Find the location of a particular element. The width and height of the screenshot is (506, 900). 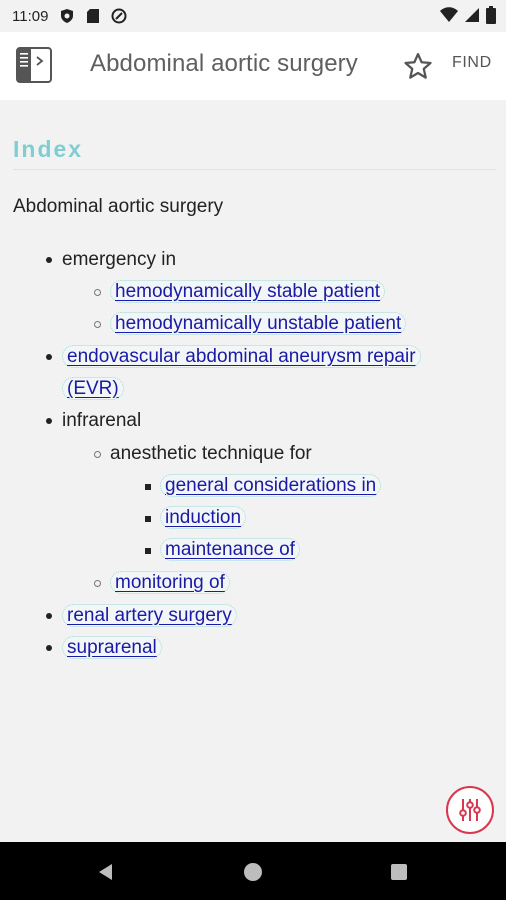

list-item: suprarenal is located at coordinates (112, 648).